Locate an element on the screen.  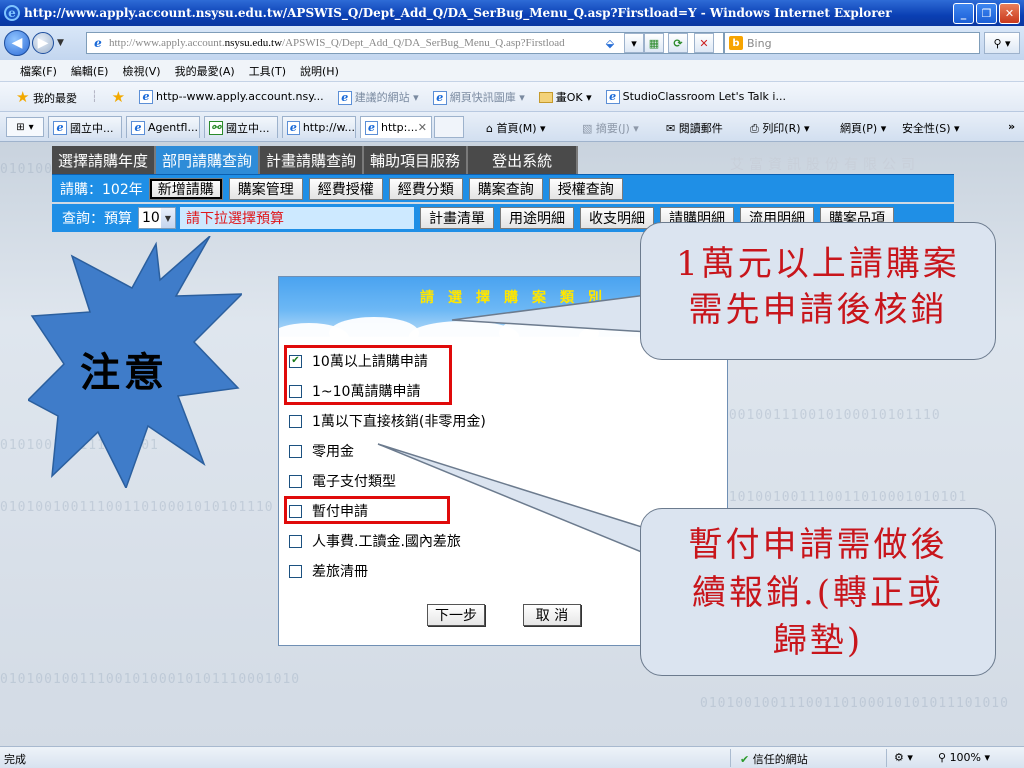
protected-mode-icon: ⚙ ▾ is located at coordinates (903, 757).